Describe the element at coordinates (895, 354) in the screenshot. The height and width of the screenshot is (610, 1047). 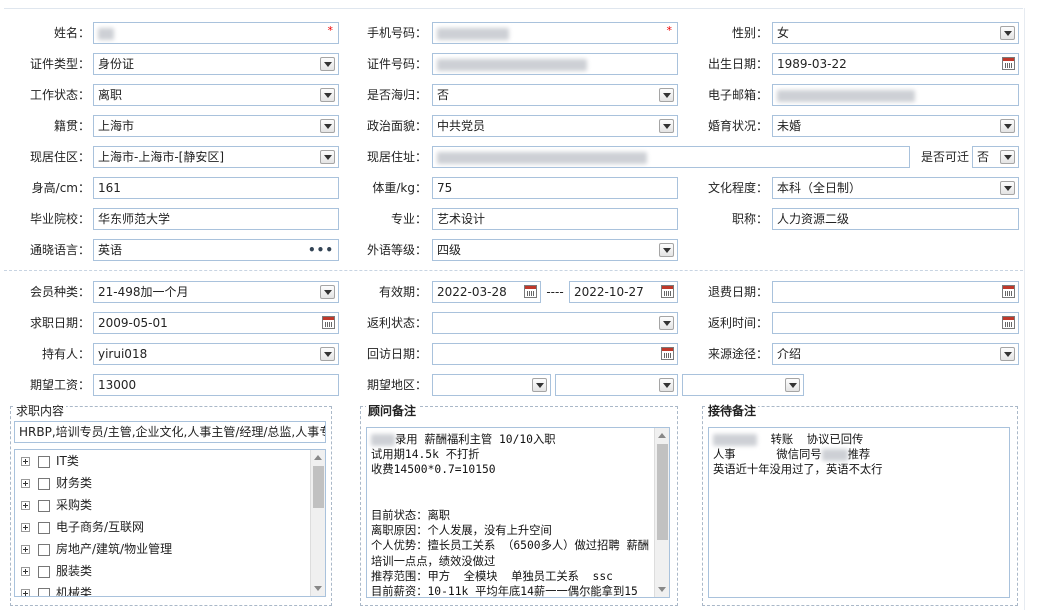
I see `source-select: 介绍` at that location.